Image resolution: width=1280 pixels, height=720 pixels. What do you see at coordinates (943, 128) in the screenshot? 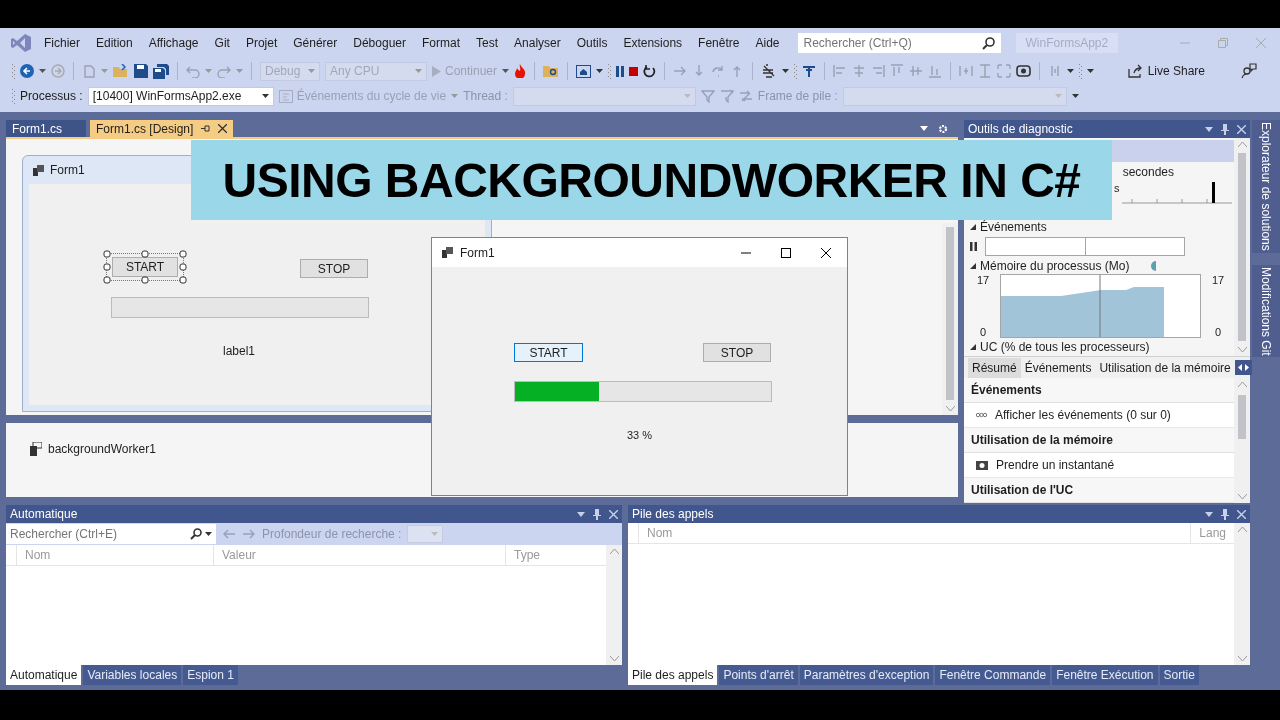
I see `settings-icon` at bounding box center [943, 128].